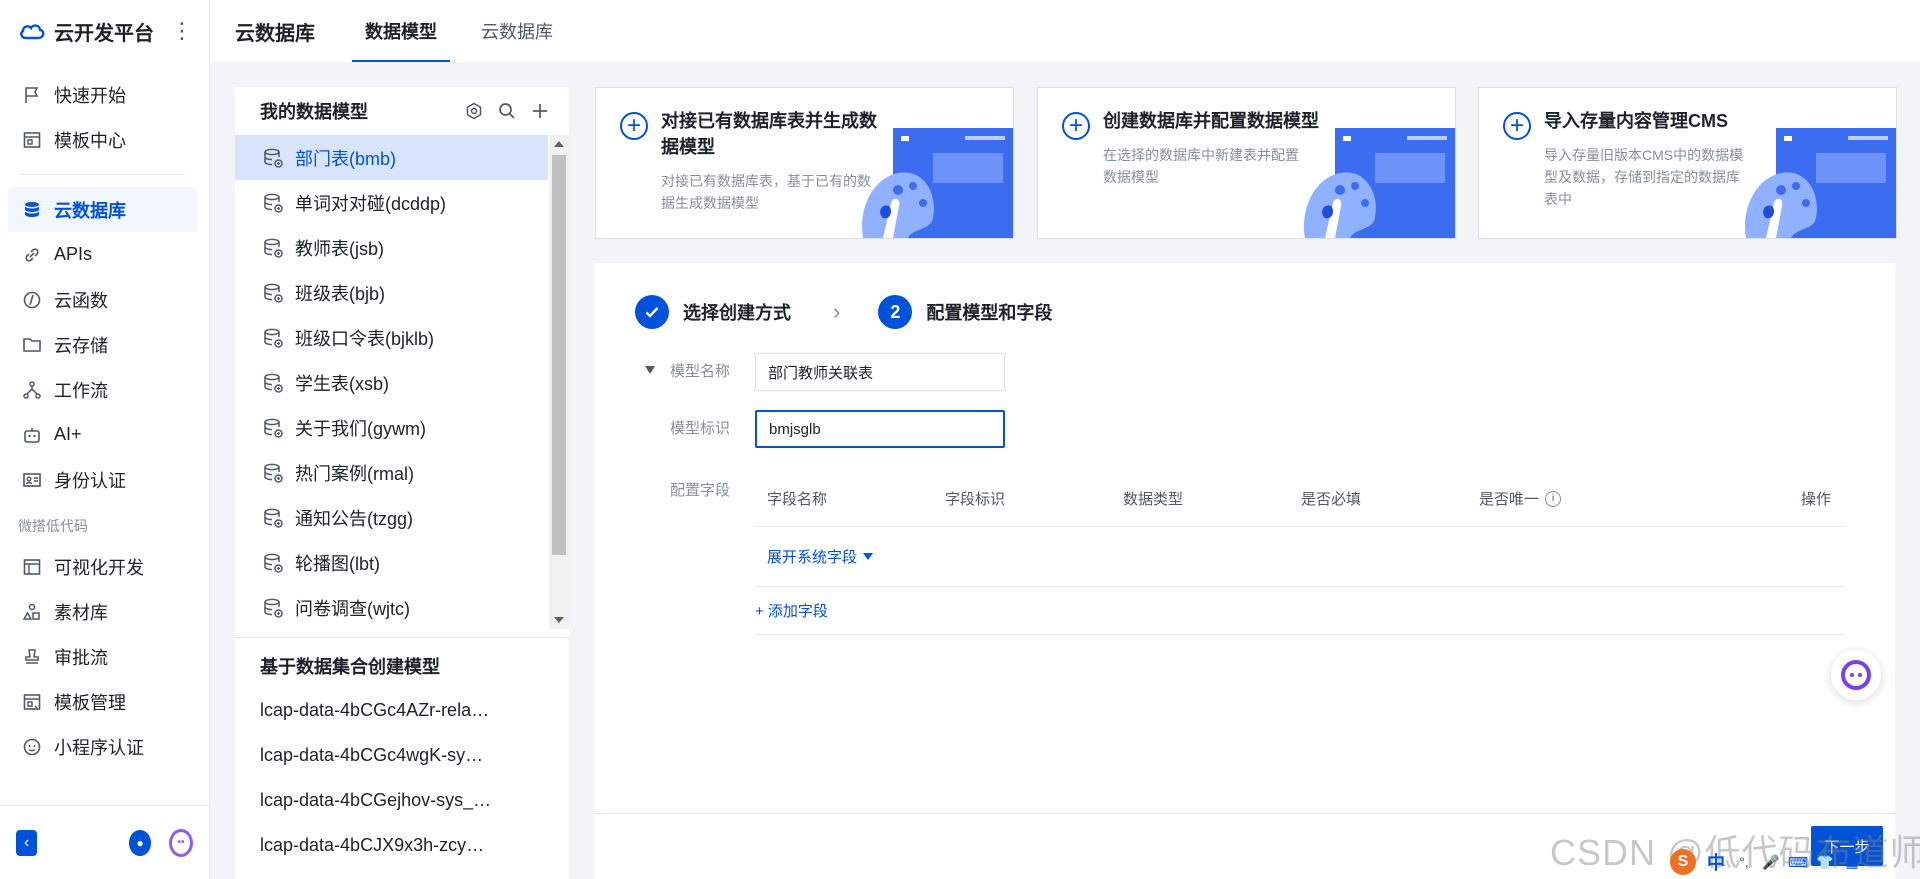 This screenshot has width=1920, height=879. What do you see at coordinates (182, 31) in the screenshot?
I see `more-menu-icon: ⋮` at bounding box center [182, 31].